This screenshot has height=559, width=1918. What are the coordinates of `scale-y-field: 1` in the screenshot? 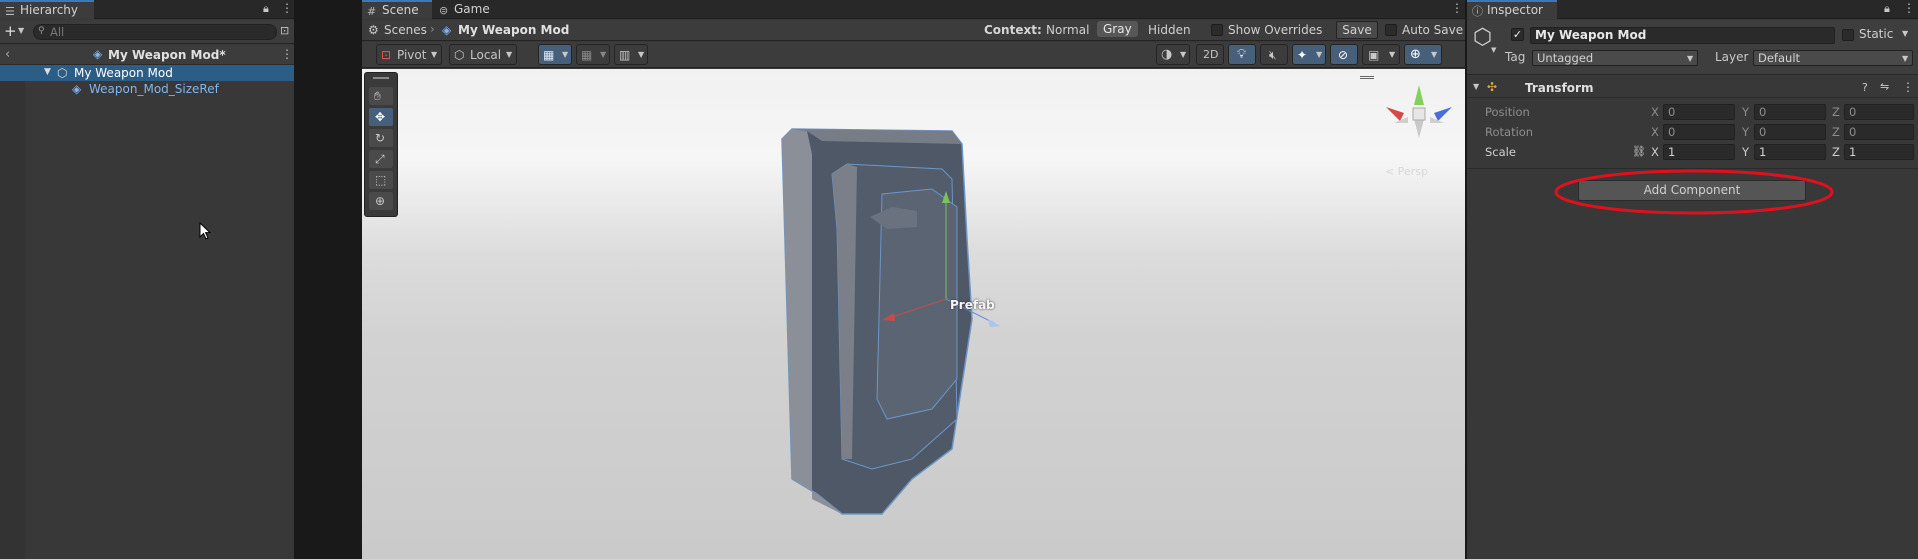 It's located at (1790, 152).